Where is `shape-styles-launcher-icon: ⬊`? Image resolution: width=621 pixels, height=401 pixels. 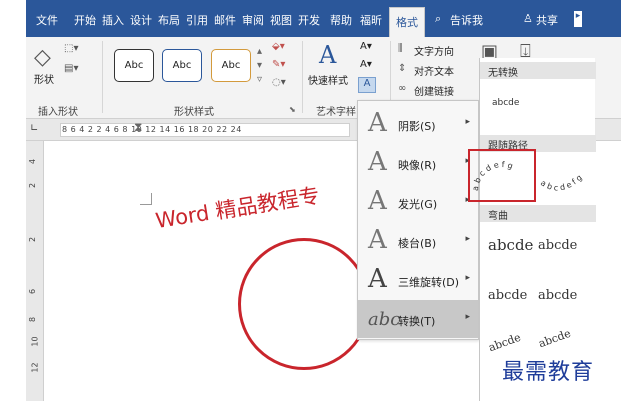 shape-styles-launcher-icon: ⬊ is located at coordinates (292, 109).